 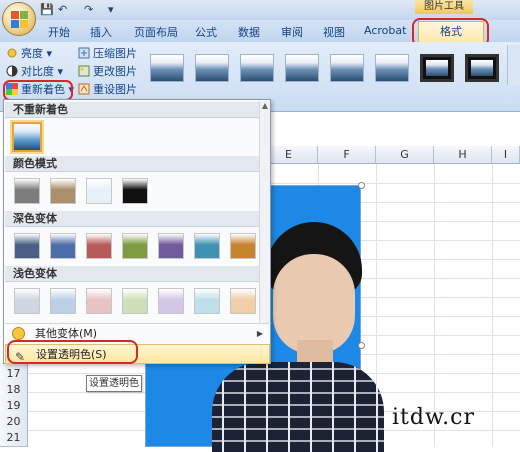 What do you see at coordinates (137, 274) in the screenshot?
I see `light-variations-header: 浅色变体` at bounding box center [137, 274].